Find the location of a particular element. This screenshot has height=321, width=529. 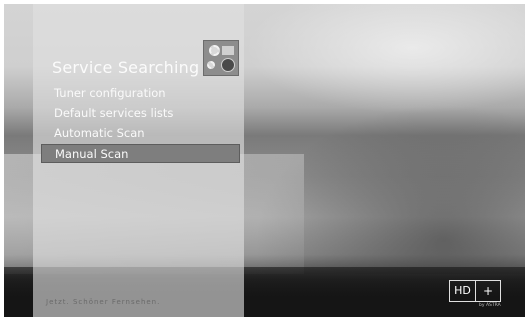

settings-icon is located at coordinates (221, 58).